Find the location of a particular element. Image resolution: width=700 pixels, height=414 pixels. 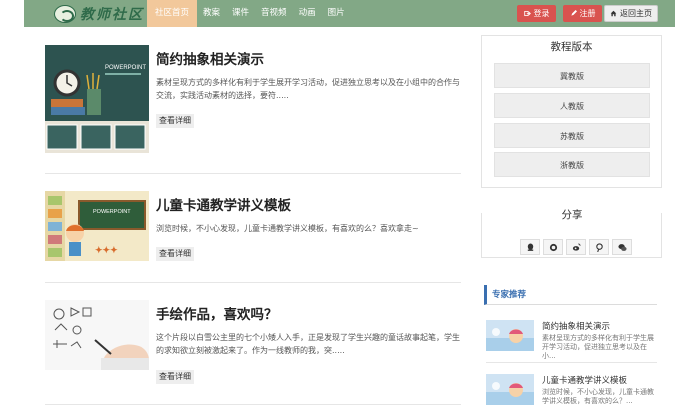

weibo-icon is located at coordinates (576, 247).